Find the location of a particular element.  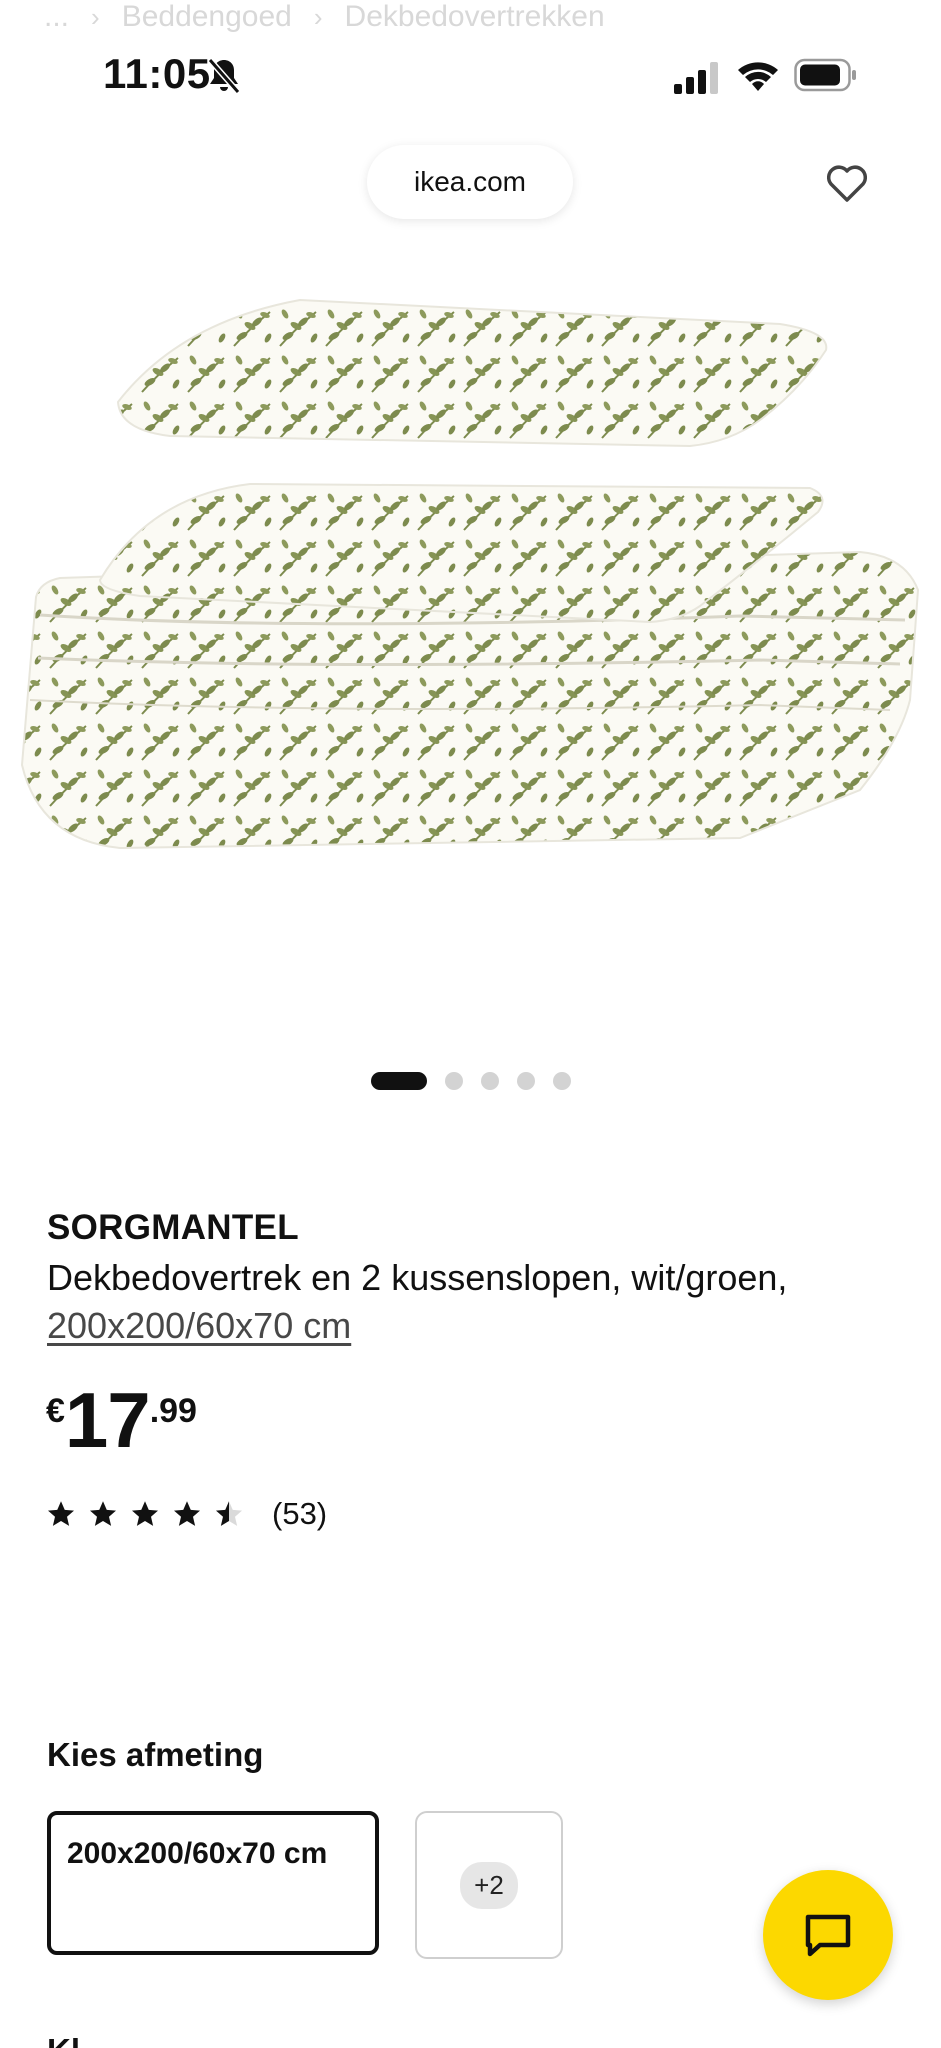

status-time: 11:05 is located at coordinates (157, 73).